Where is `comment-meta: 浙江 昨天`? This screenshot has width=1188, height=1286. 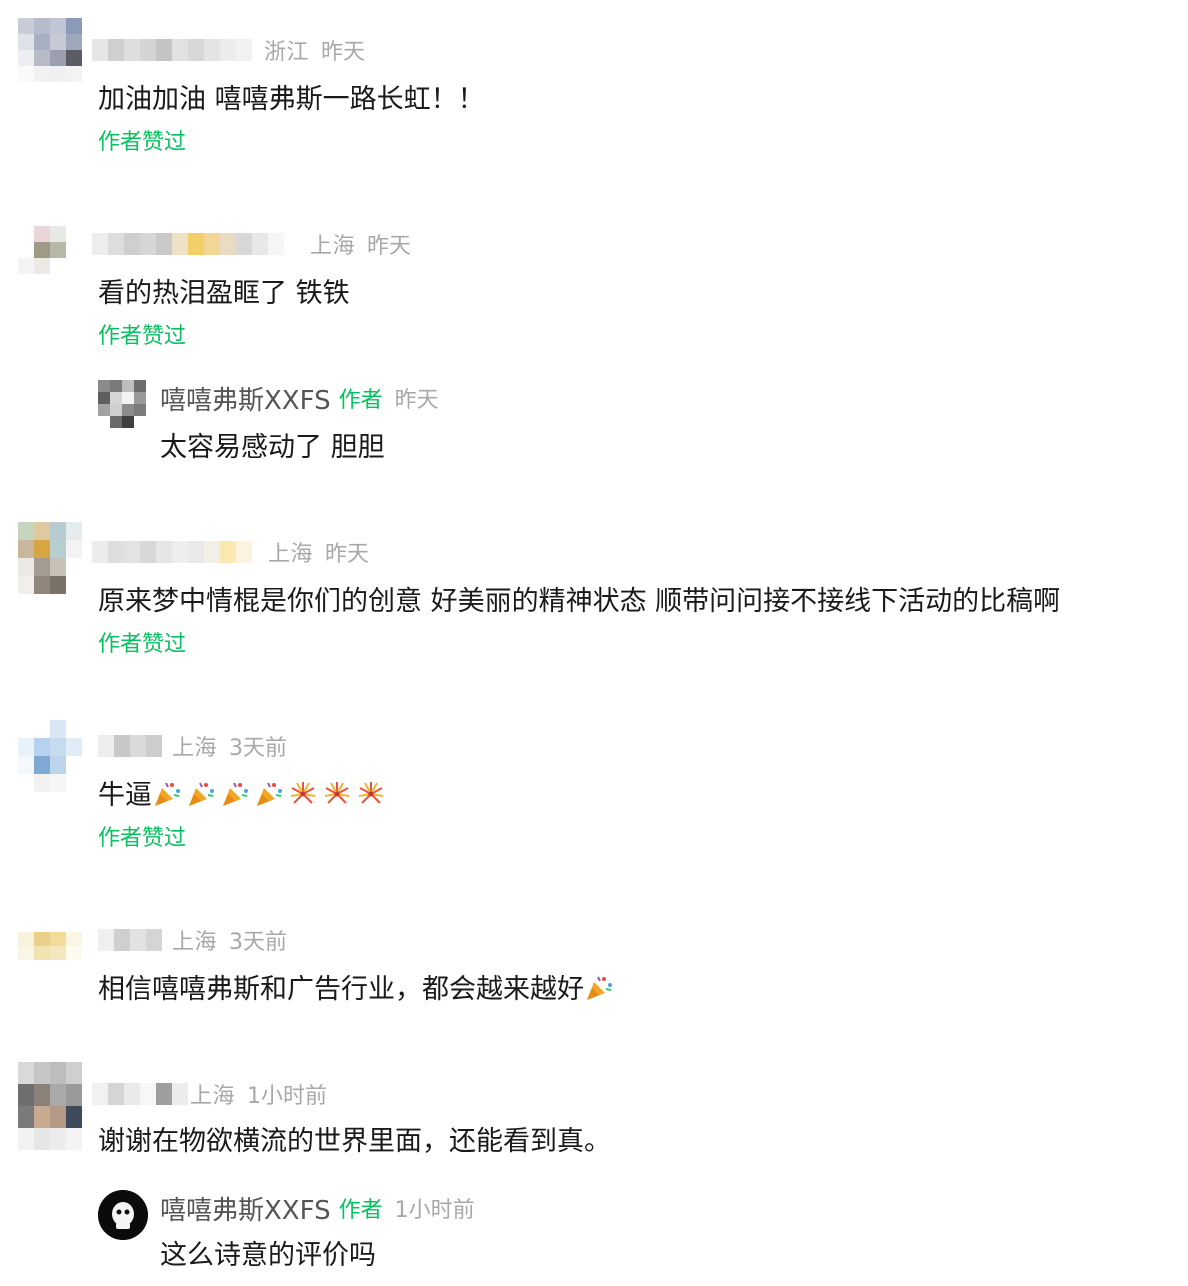
comment-meta: 浙江 昨天 is located at coordinates (228, 50).